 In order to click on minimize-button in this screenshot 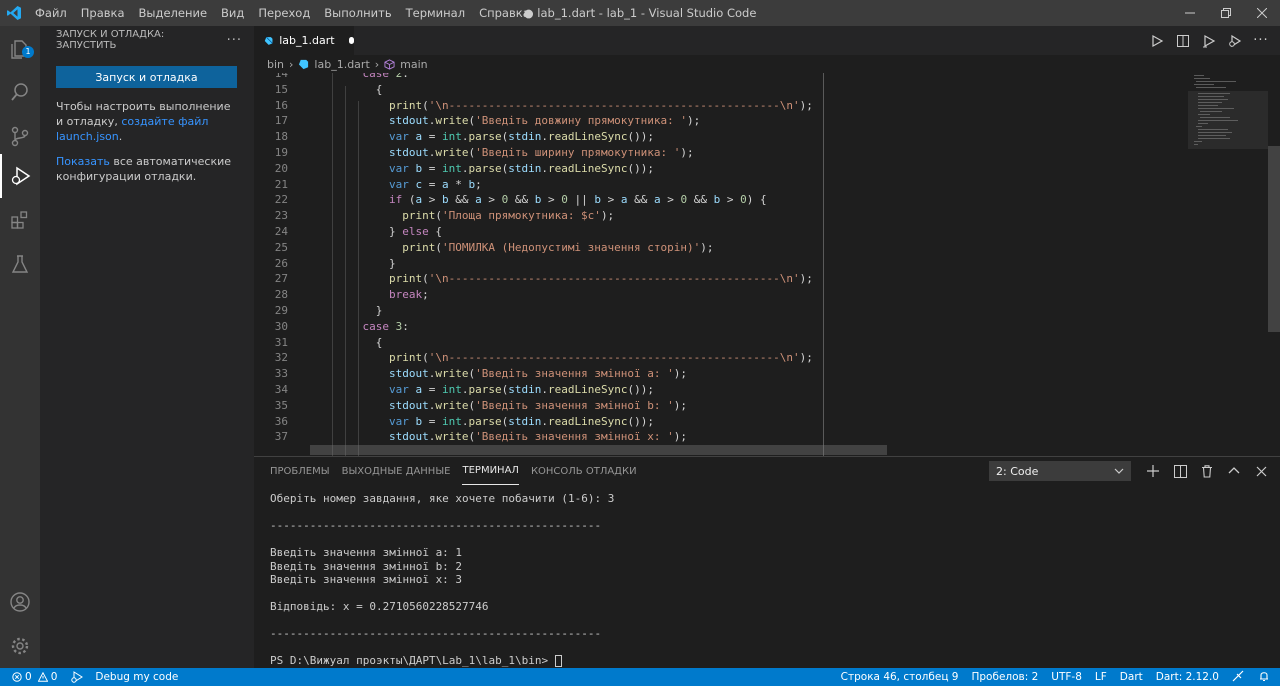, I will do `click(1190, 13)`.